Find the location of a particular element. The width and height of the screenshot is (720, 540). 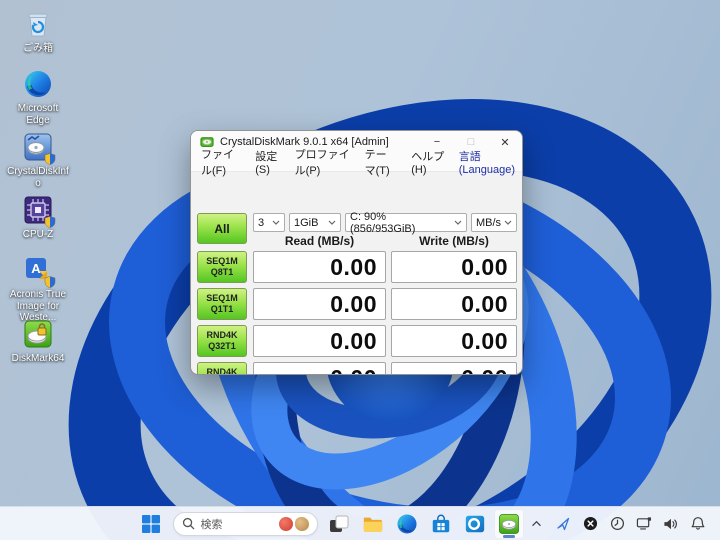

microsoft-store-button is located at coordinates (441, 524).